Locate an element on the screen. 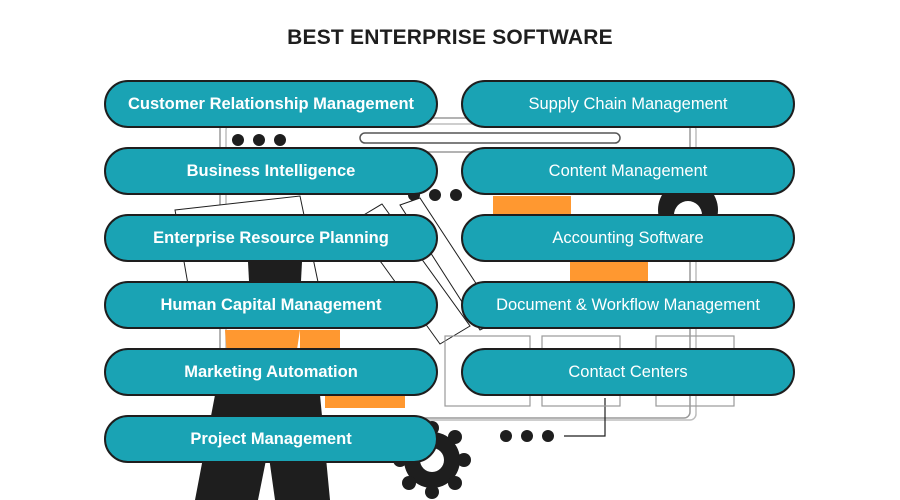 The height and width of the screenshot is (500, 900). category-label: Marketing Automation is located at coordinates (271, 371).